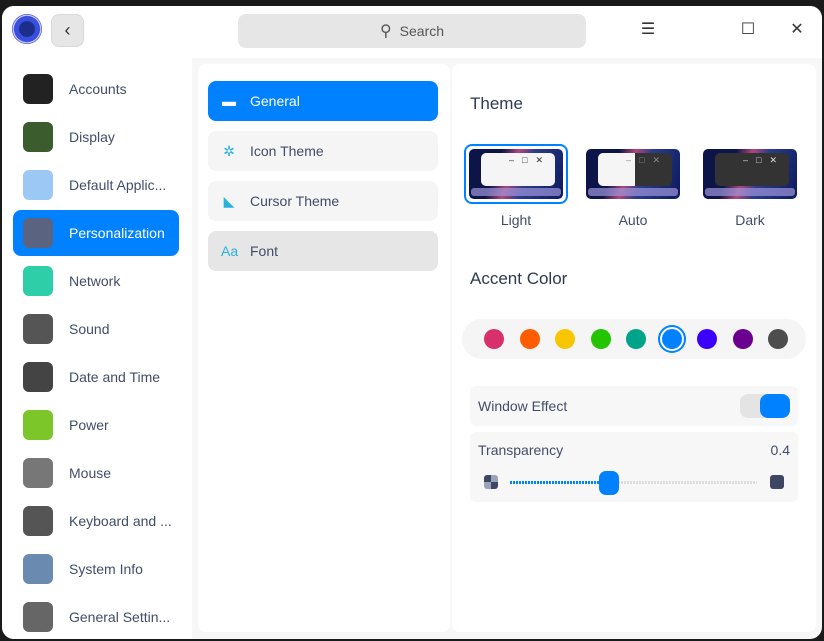  Describe the element at coordinates (229, 151) in the screenshot. I see `flower-icon: ✲` at that location.